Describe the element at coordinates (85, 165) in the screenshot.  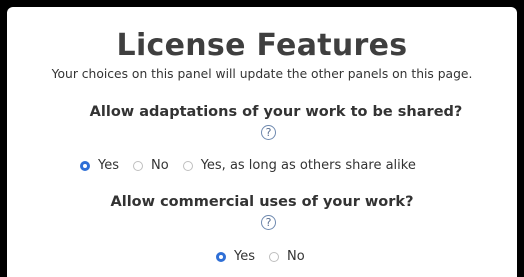
I see `radio-adaptations-yes` at that location.